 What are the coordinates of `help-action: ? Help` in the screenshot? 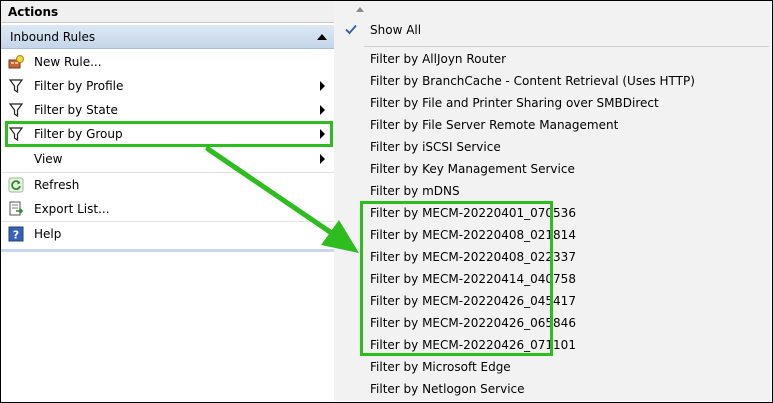 It's located at (167, 234).